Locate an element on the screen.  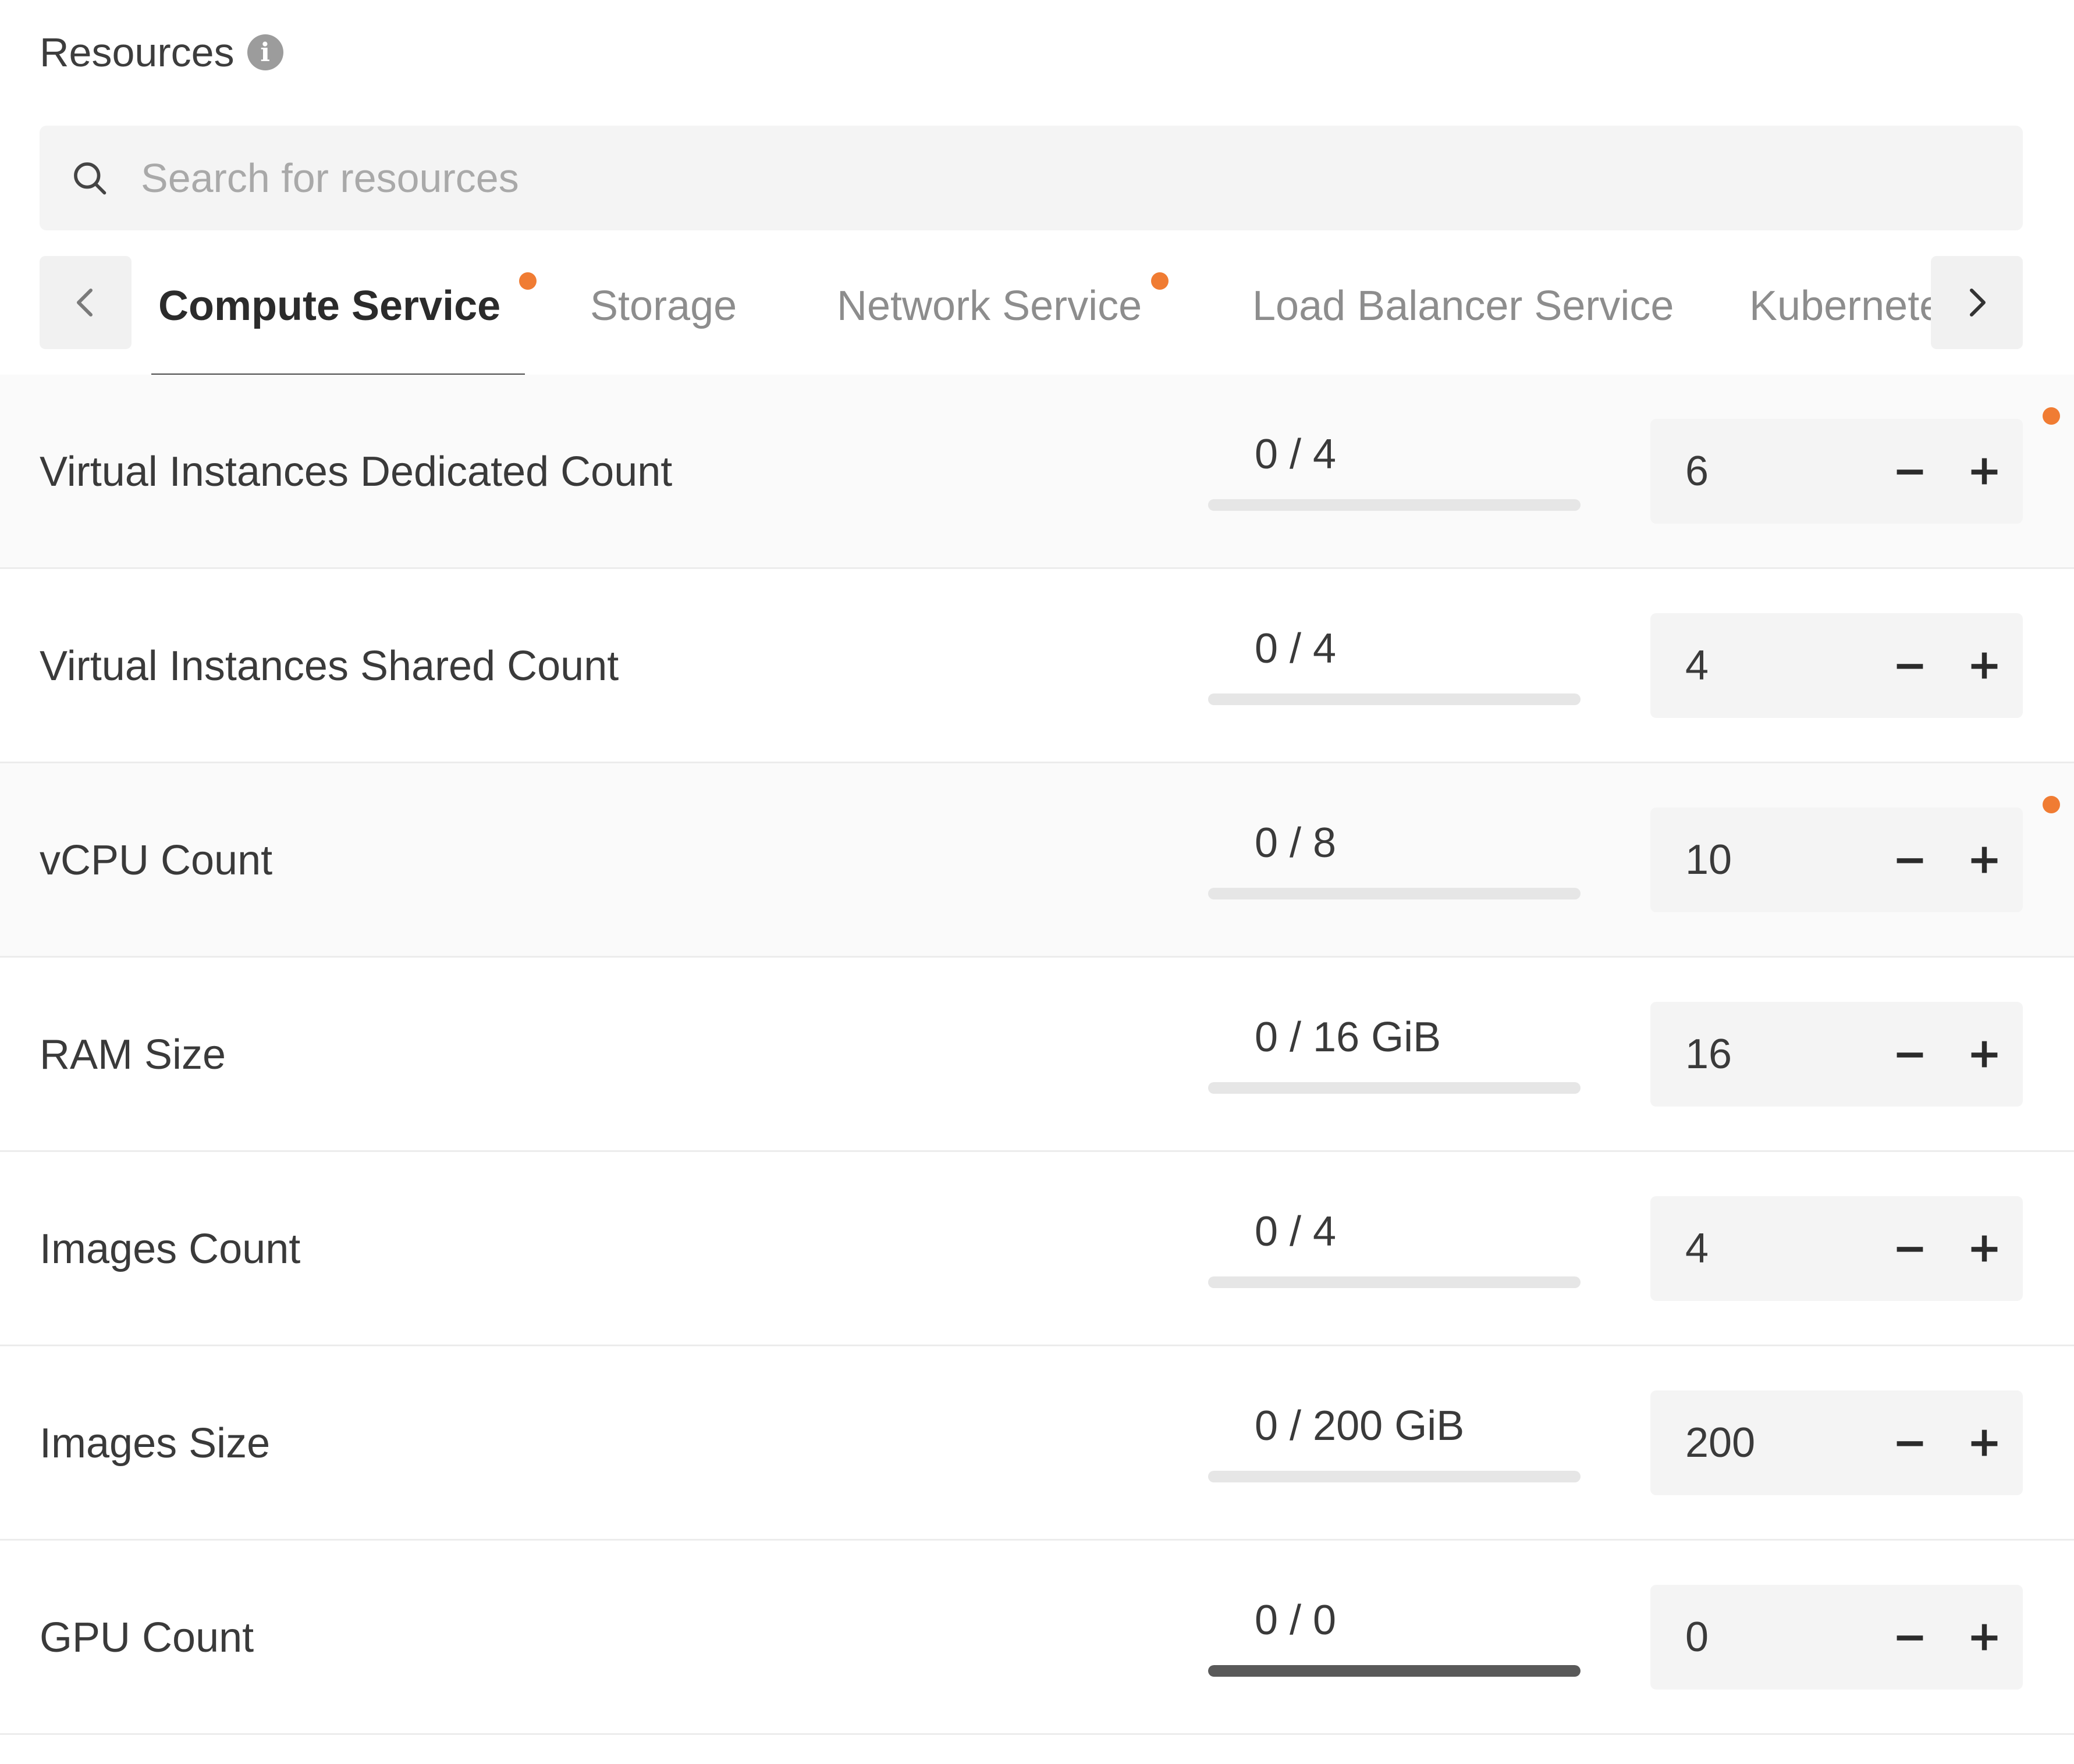
quota-value: 200 is located at coordinates (1720, 1442).